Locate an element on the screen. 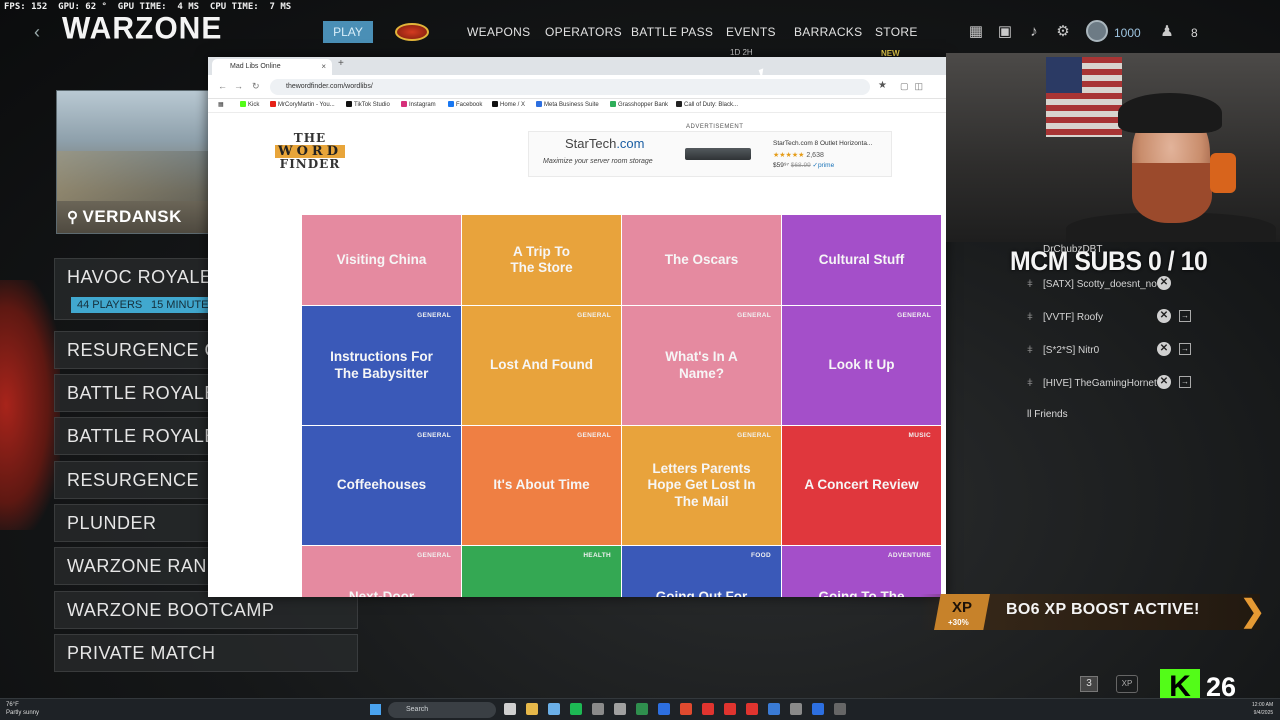 The image size is (1280, 720). story-tile: Look It Up GENERAL is located at coordinates (861, 365).